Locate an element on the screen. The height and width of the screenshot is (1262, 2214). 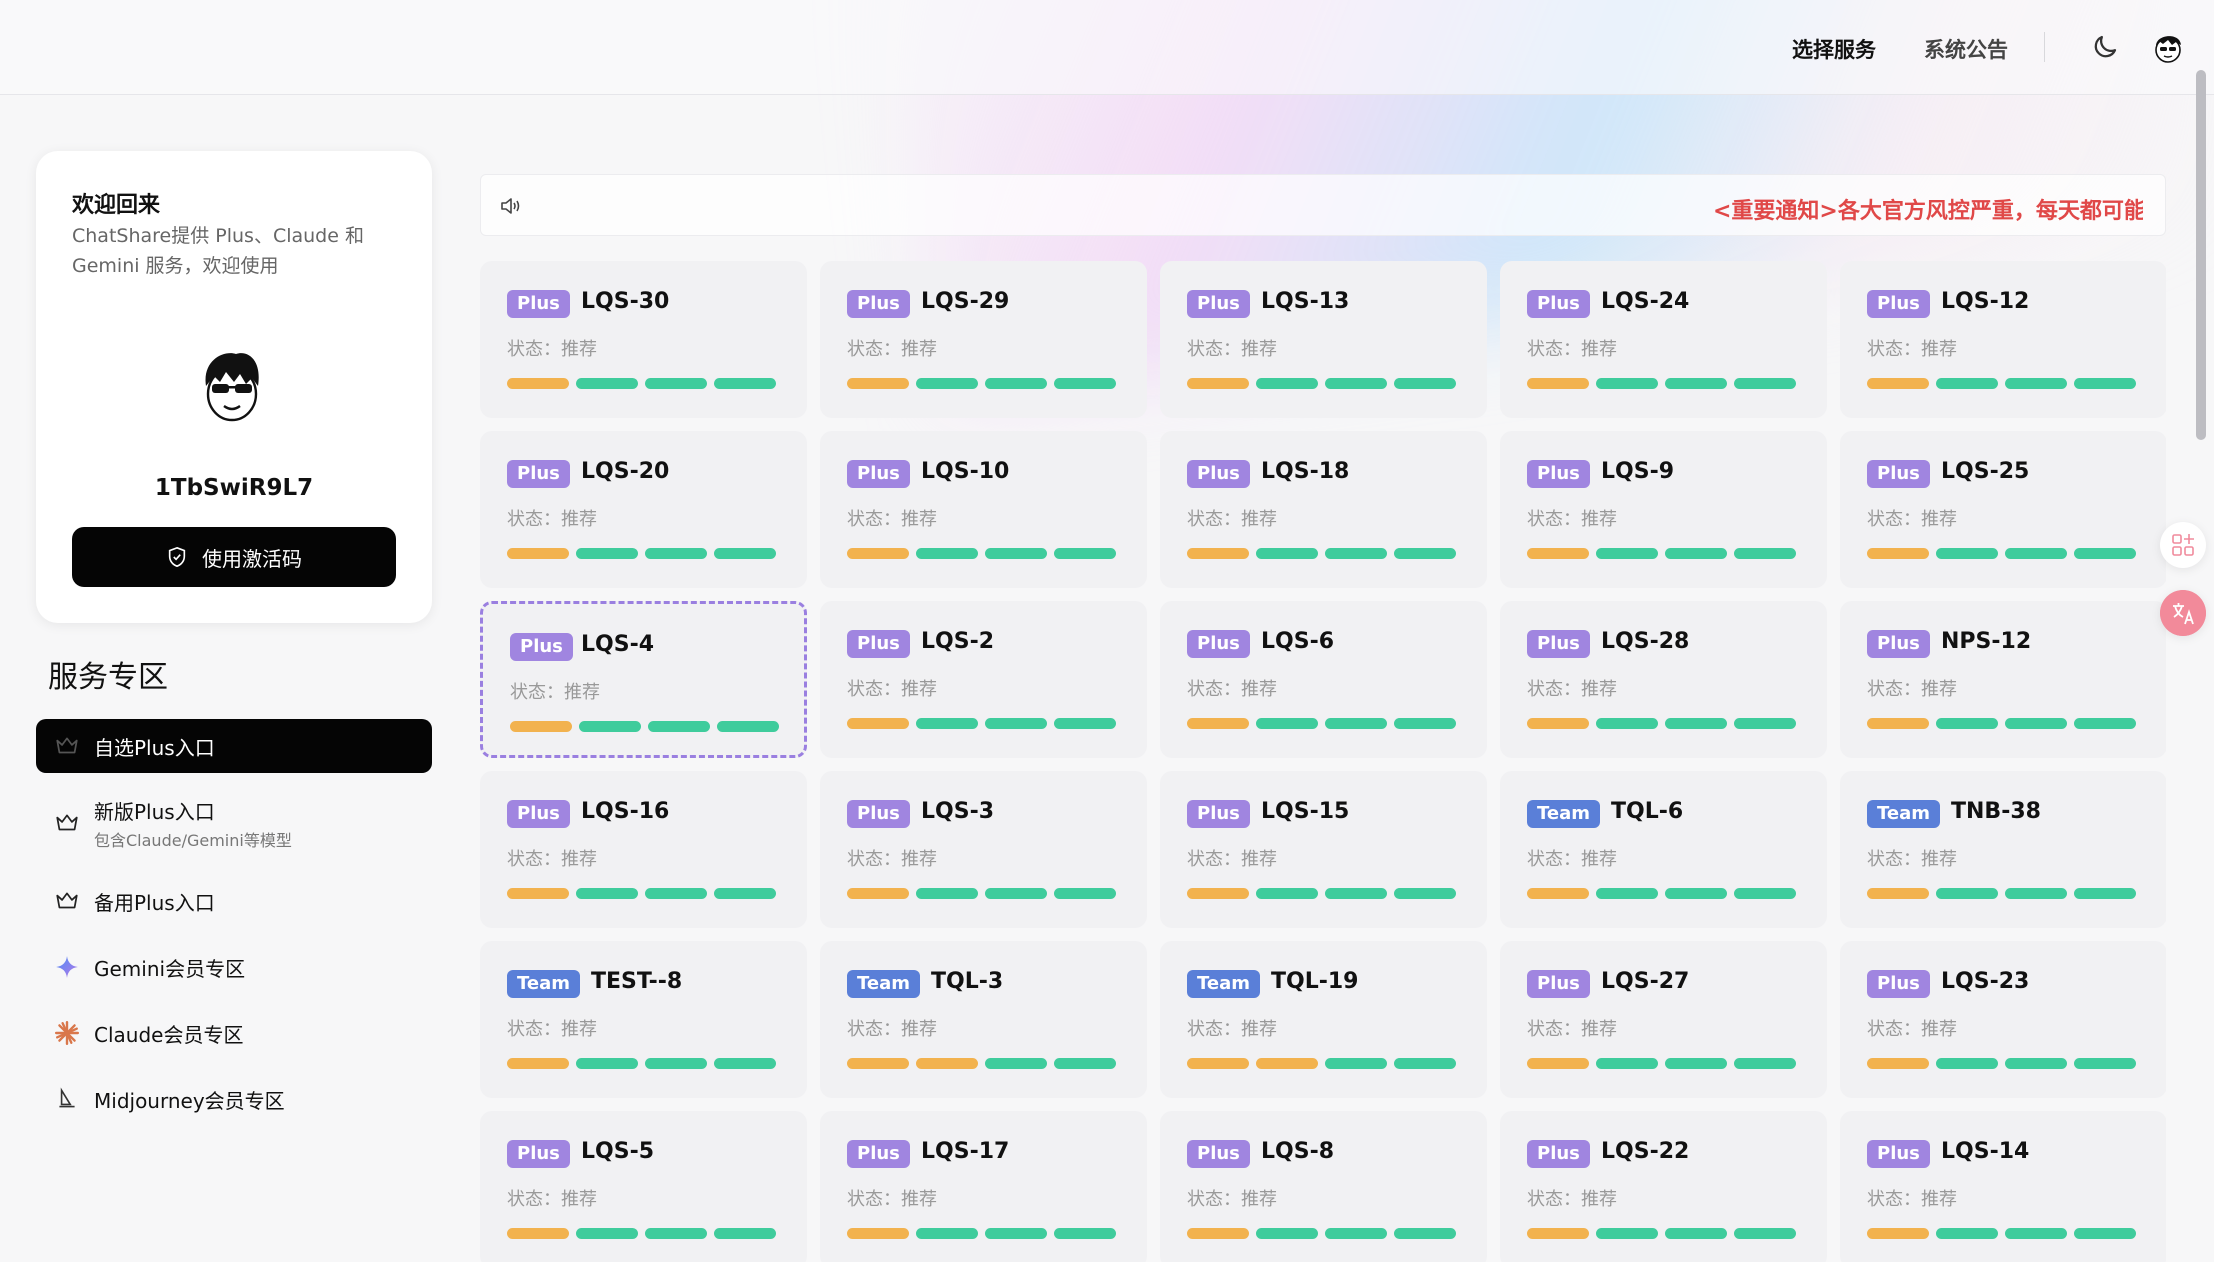
service-card: Plus LQS-15 状态：推荐 is located at coordinates (1323, 849).